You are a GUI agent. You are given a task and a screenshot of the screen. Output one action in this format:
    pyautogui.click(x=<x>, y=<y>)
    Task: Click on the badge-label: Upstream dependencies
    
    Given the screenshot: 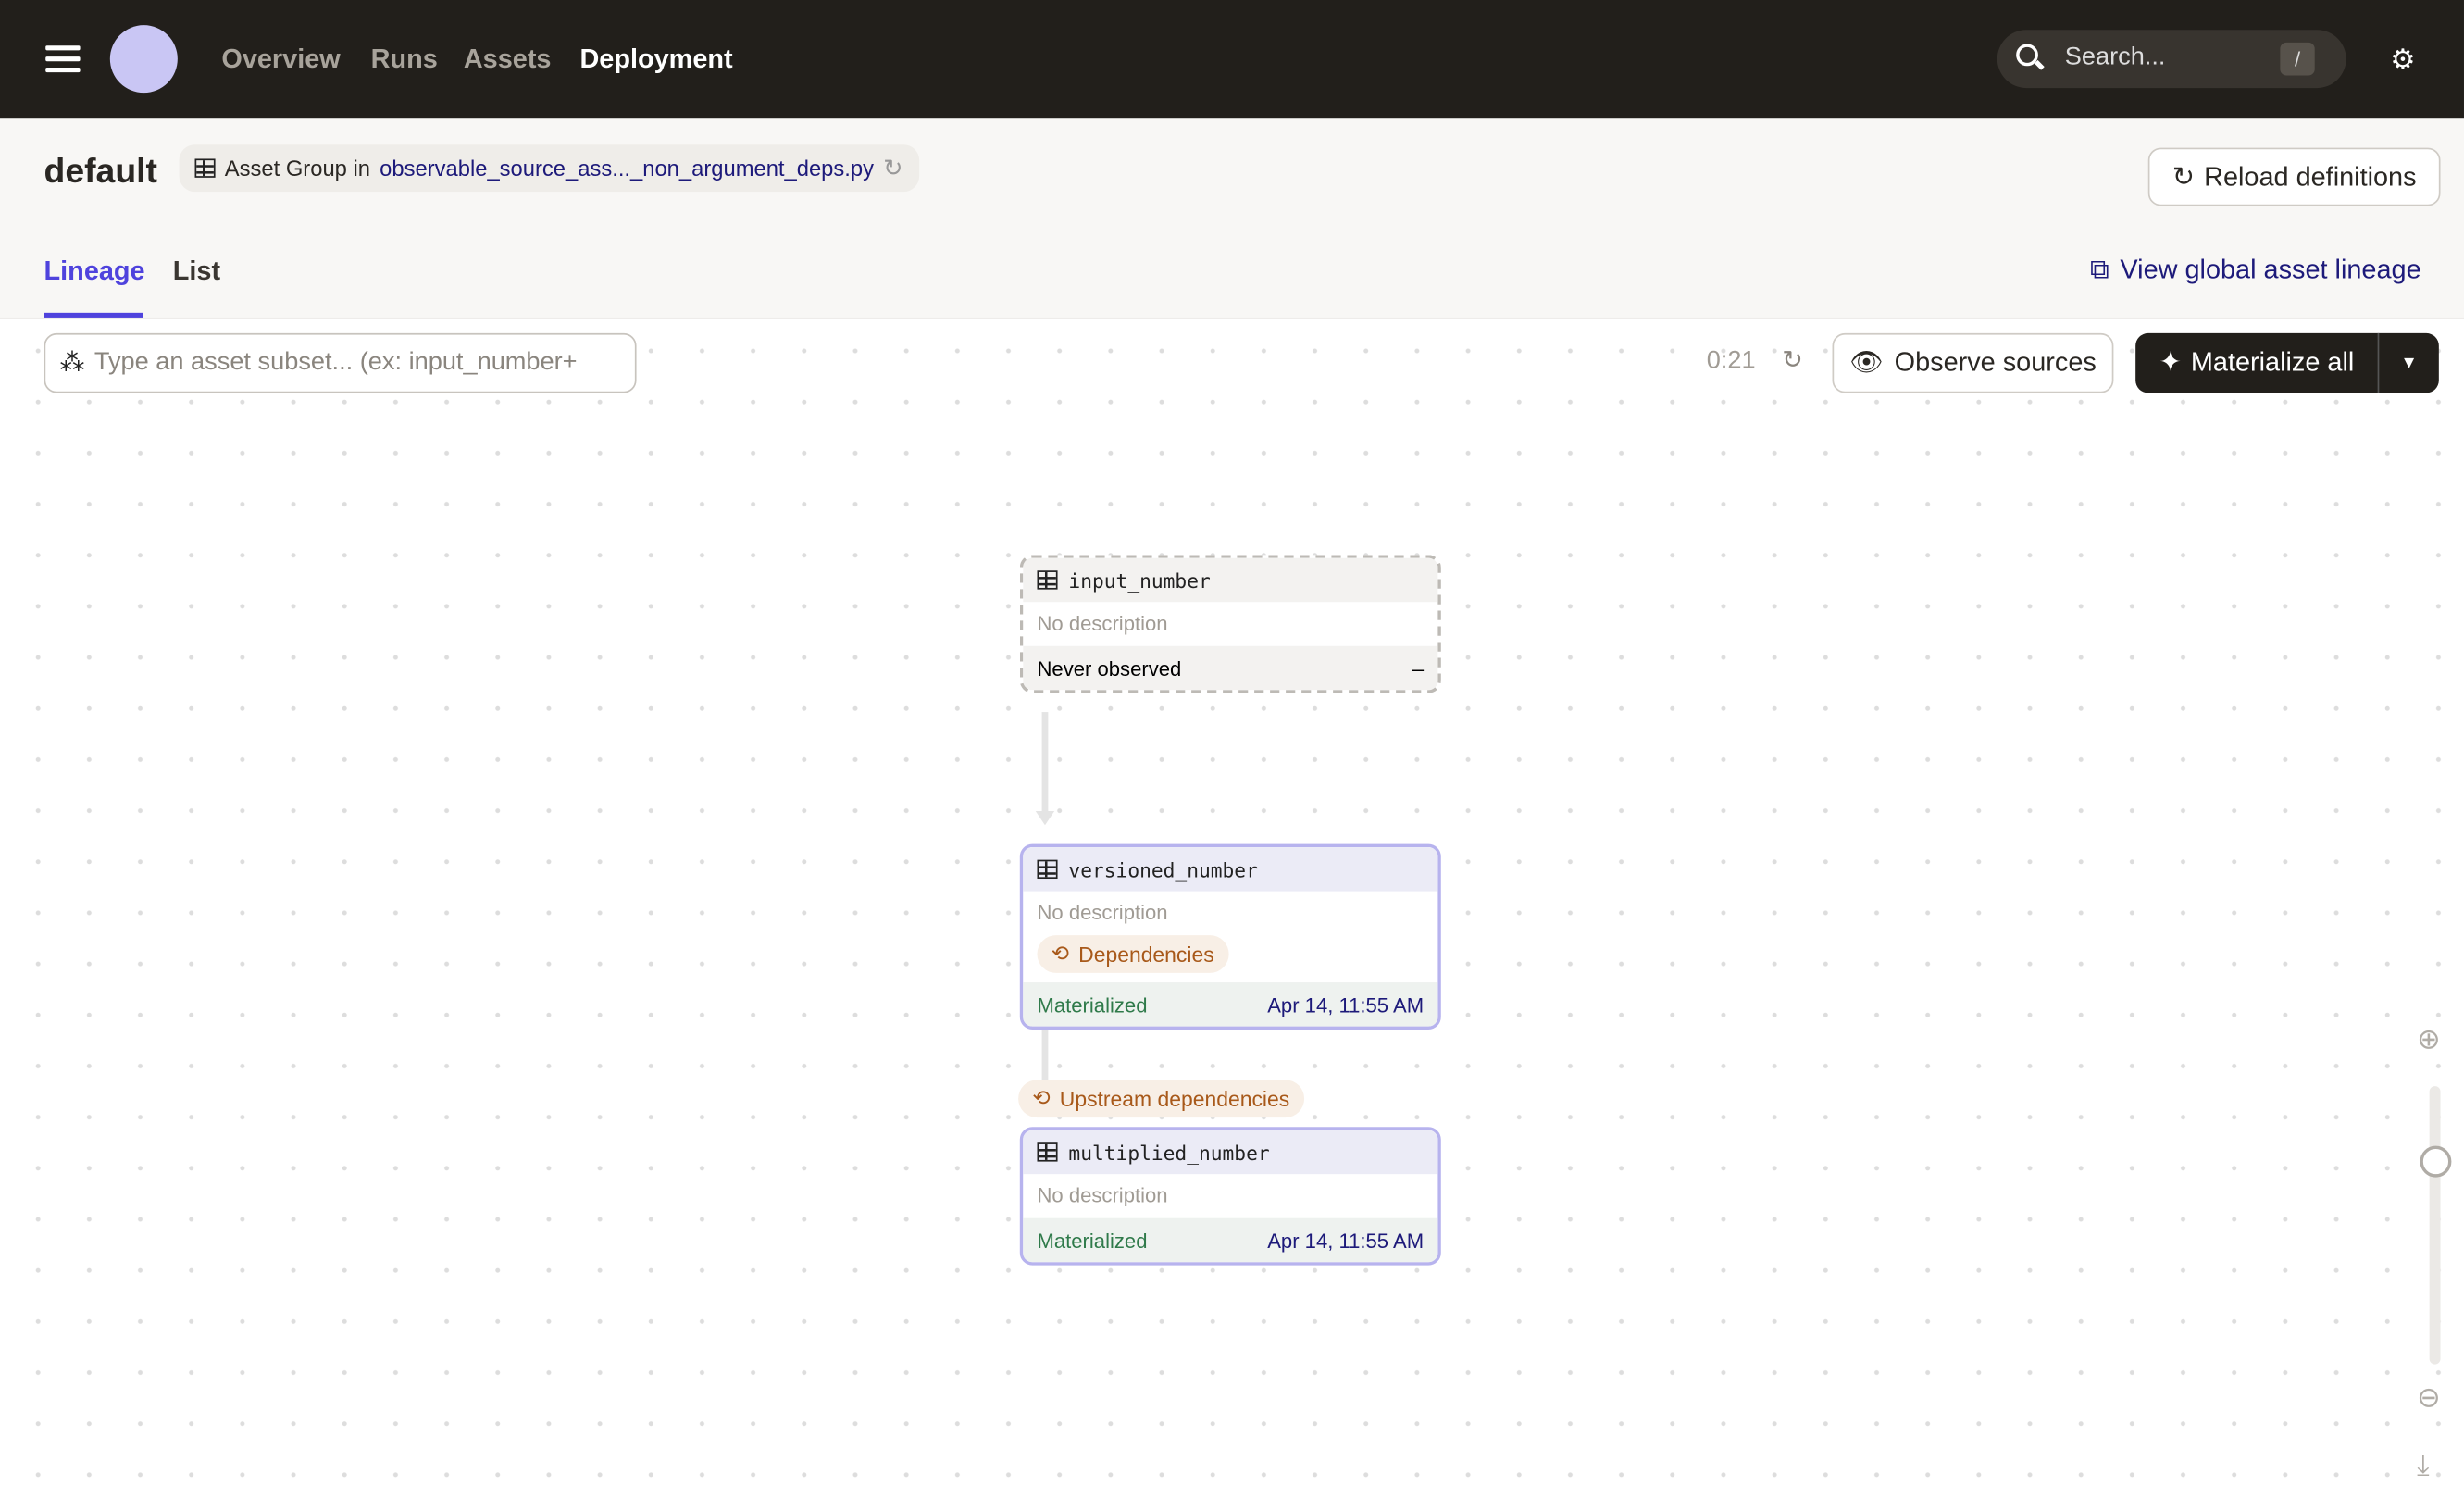 What is the action you would take?
    pyautogui.click(x=1174, y=1098)
    